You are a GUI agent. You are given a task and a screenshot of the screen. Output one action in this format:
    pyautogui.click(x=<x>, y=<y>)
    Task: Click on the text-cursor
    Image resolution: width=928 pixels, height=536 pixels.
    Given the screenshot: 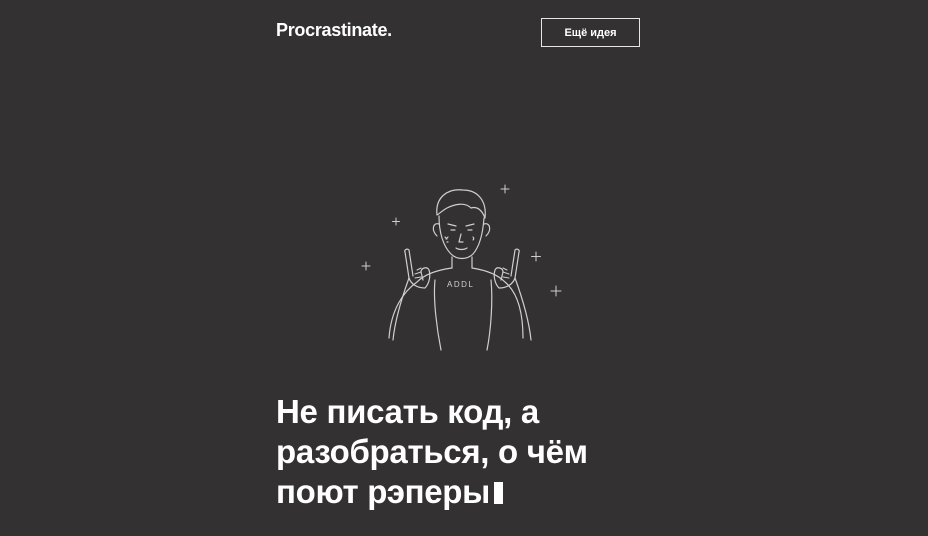 What is the action you would take?
    pyautogui.click(x=499, y=493)
    